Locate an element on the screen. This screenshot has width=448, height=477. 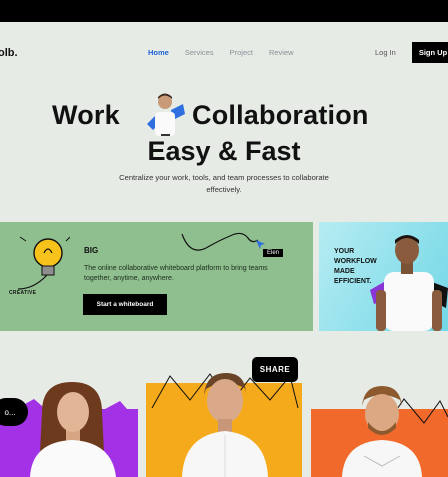
hero-word-collaboration: Collaboration is located at coordinates (280, 115).